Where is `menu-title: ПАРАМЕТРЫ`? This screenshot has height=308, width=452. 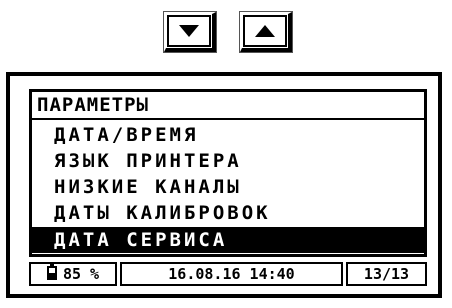
menu-title: ПАРАМЕТРЫ is located at coordinates (93, 105).